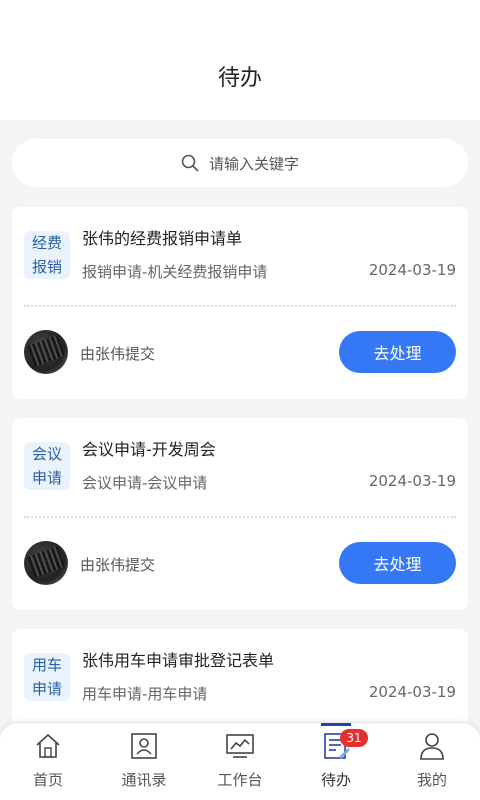 This screenshot has height=800, width=480. What do you see at coordinates (144, 746) in the screenshot?
I see `contacts-icon` at bounding box center [144, 746].